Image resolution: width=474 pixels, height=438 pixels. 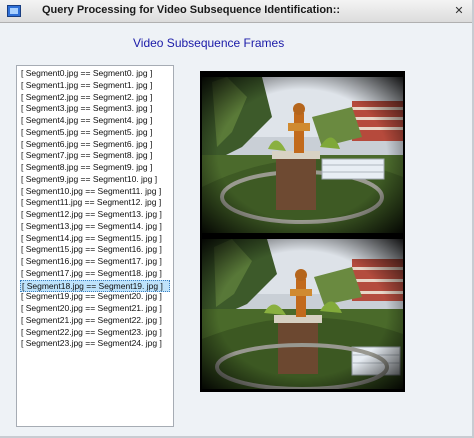 What do you see at coordinates (91, 308) in the screenshot?
I see `list-item: [ Segment20.jpg == Segment21. jpg ]` at bounding box center [91, 308].